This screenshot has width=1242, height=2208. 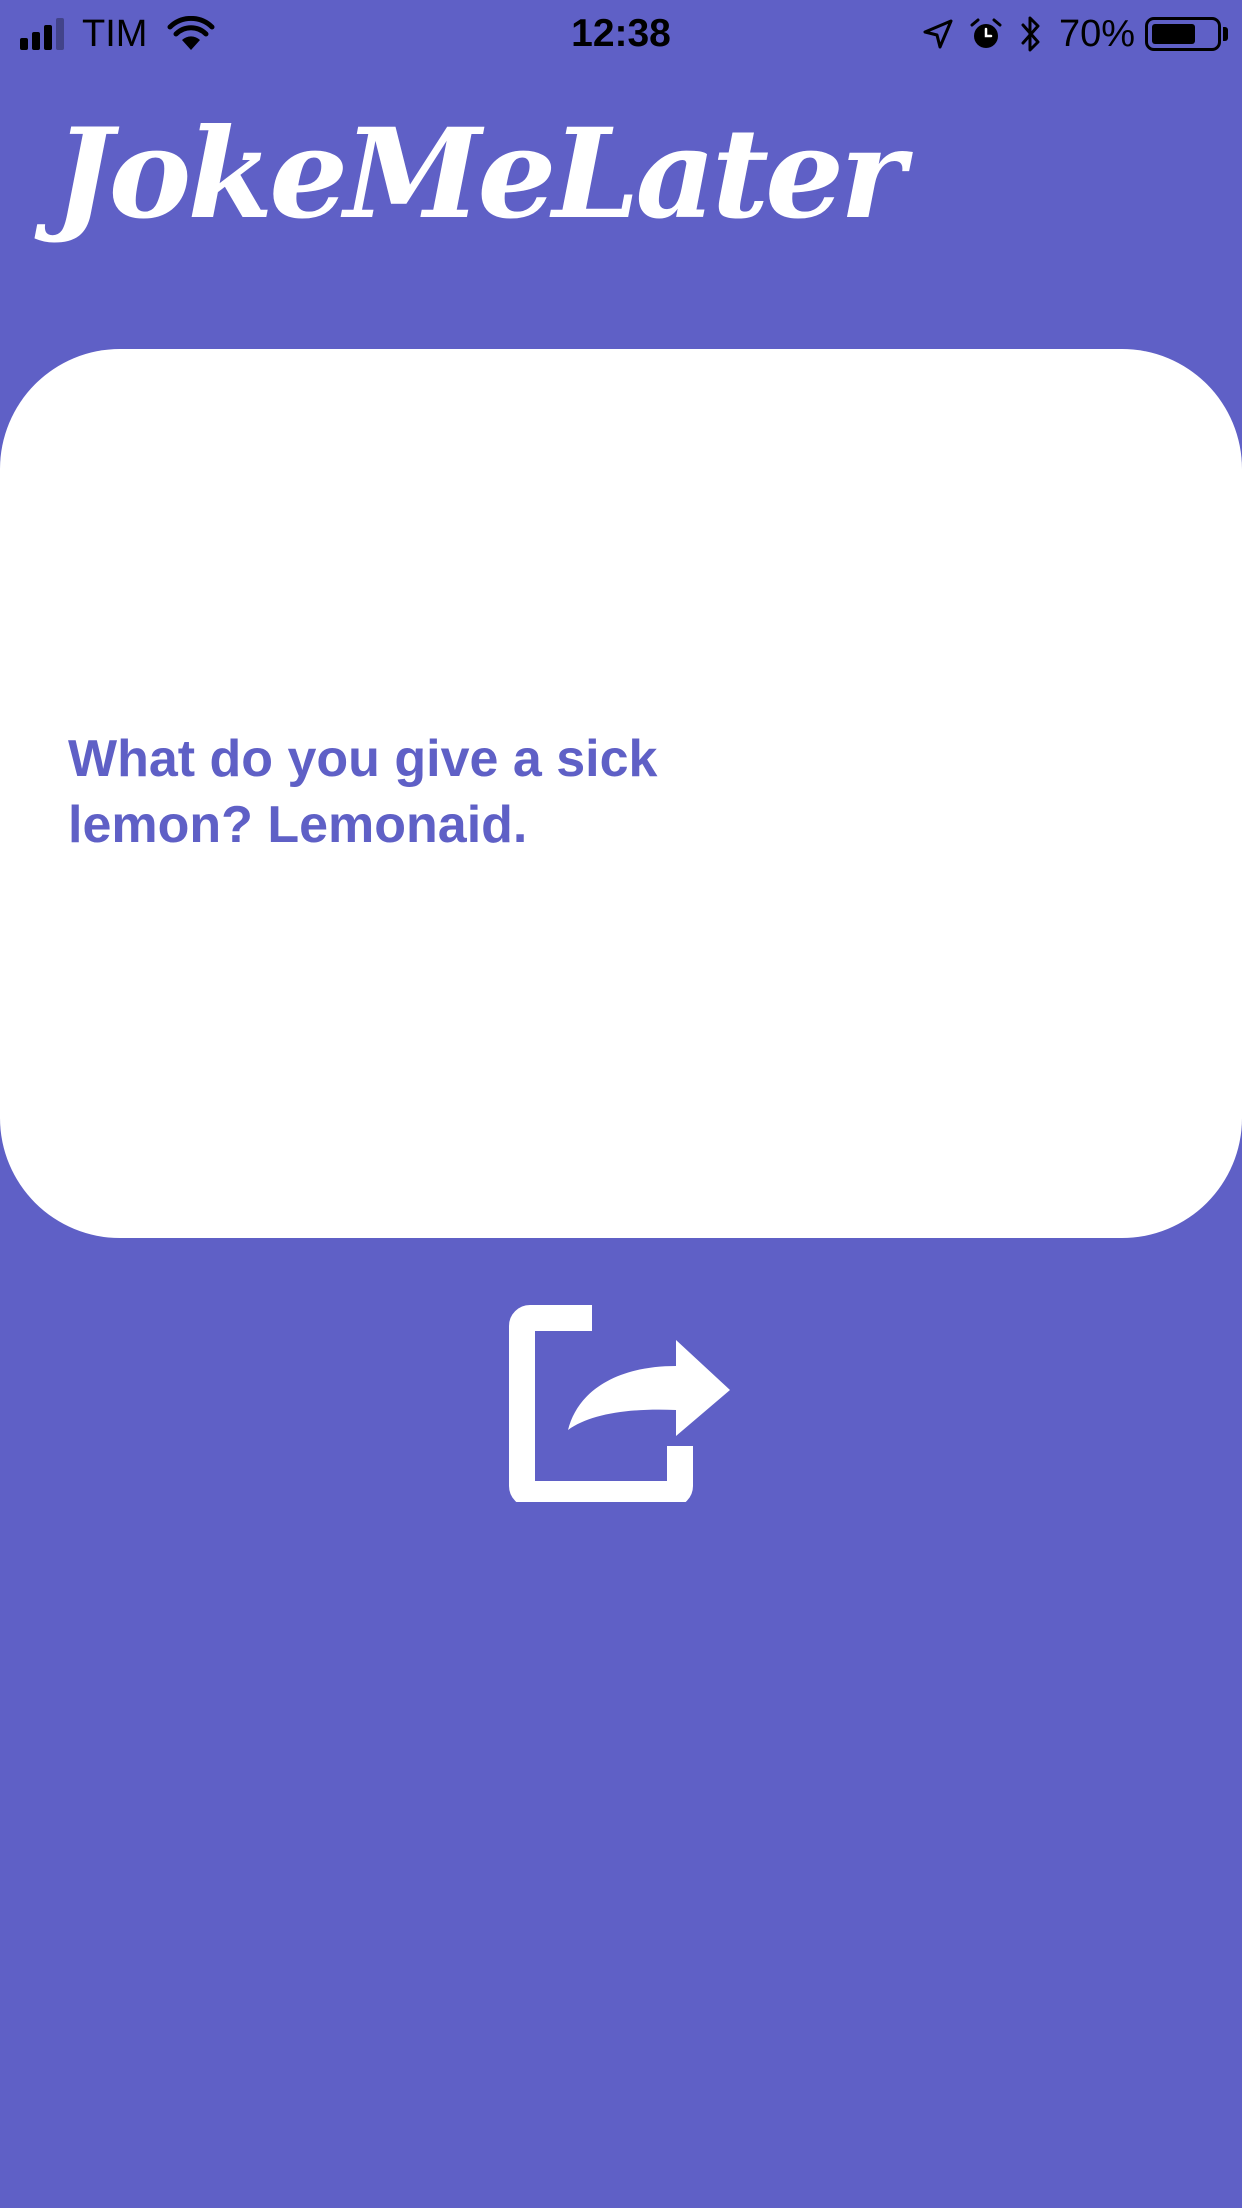 What do you see at coordinates (621, 34) in the screenshot?
I see `status-bar: TIM 12:38 70%` at bounding box center [621, 34].